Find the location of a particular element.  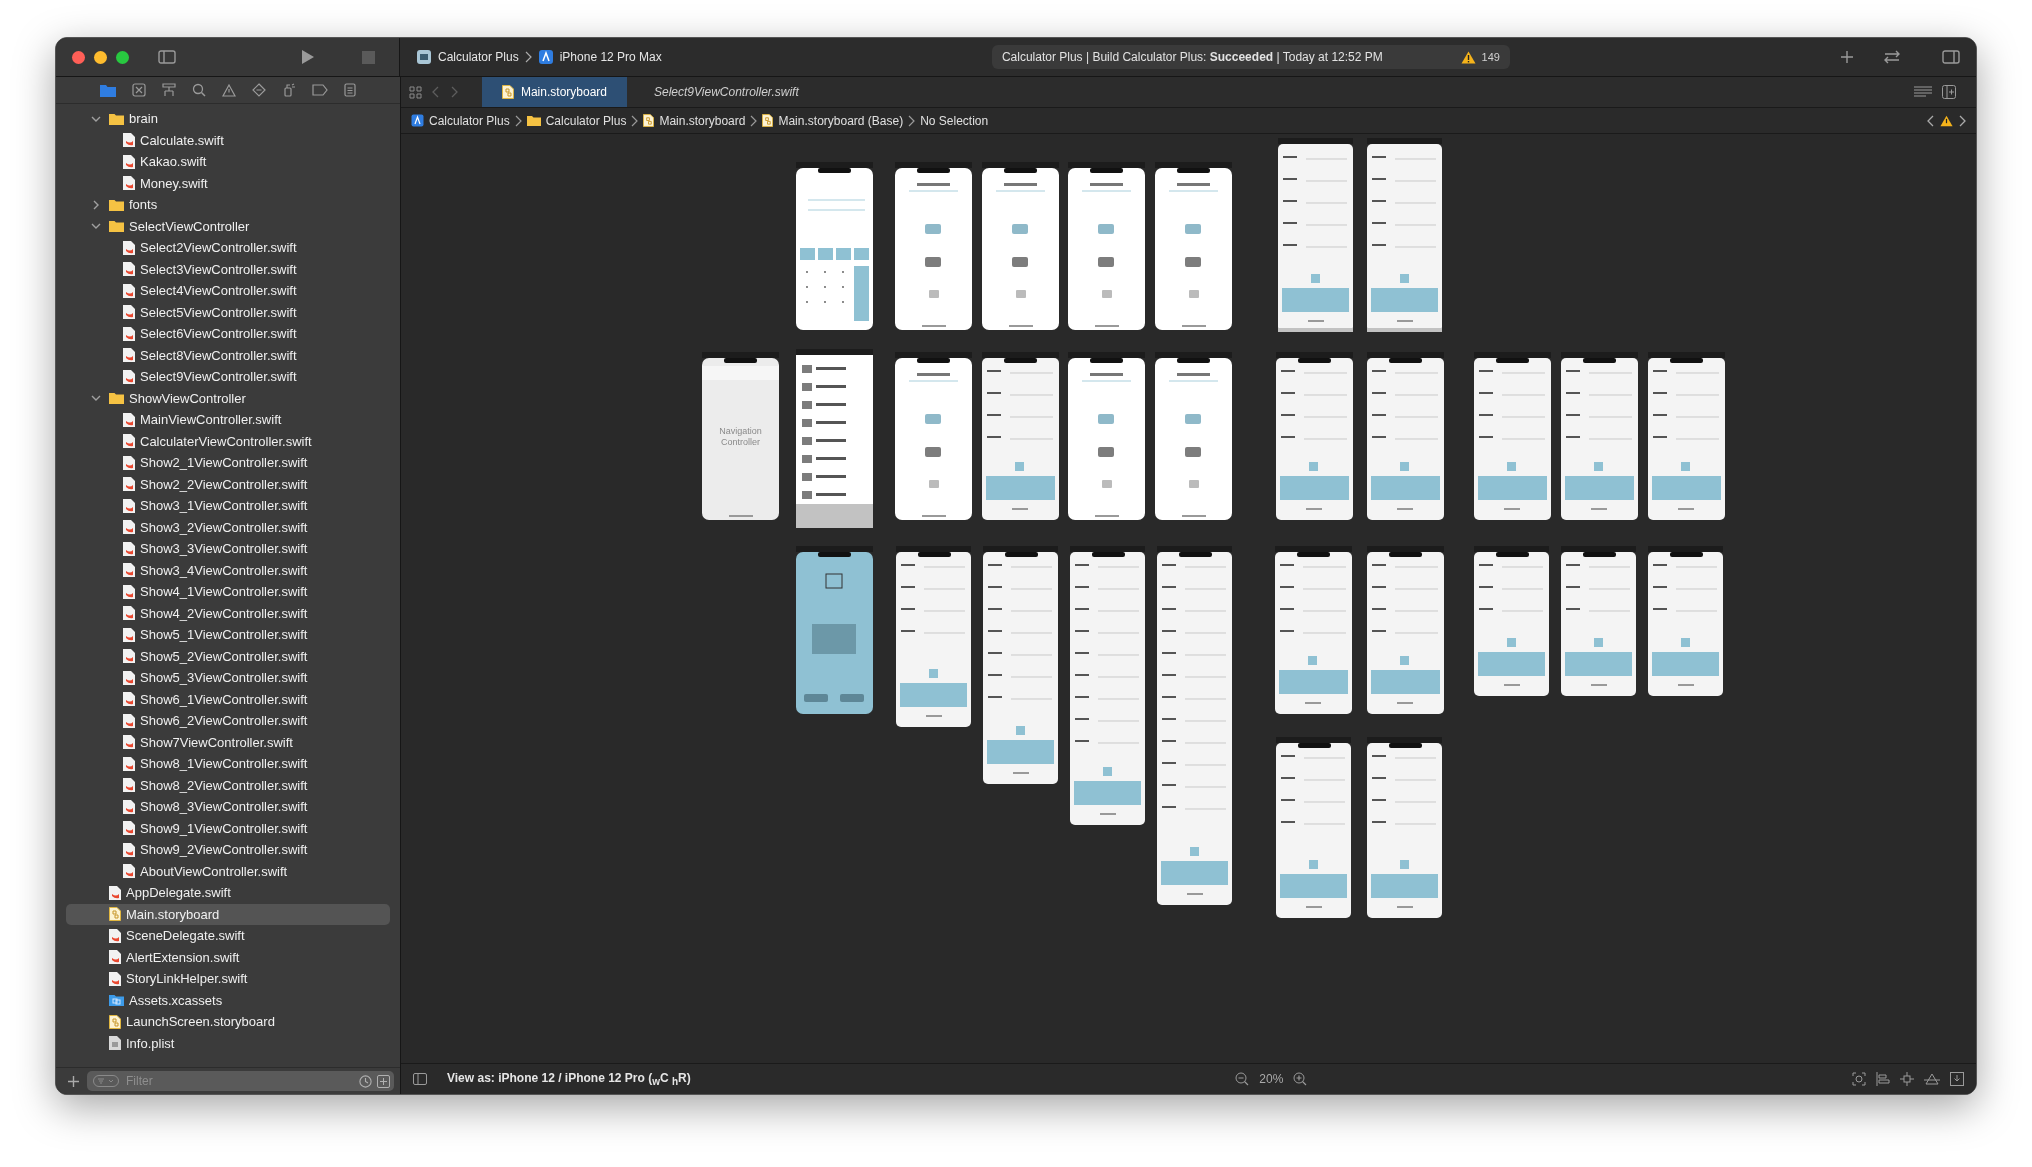

debug-spray-icon is located at coordinates (289, 90).